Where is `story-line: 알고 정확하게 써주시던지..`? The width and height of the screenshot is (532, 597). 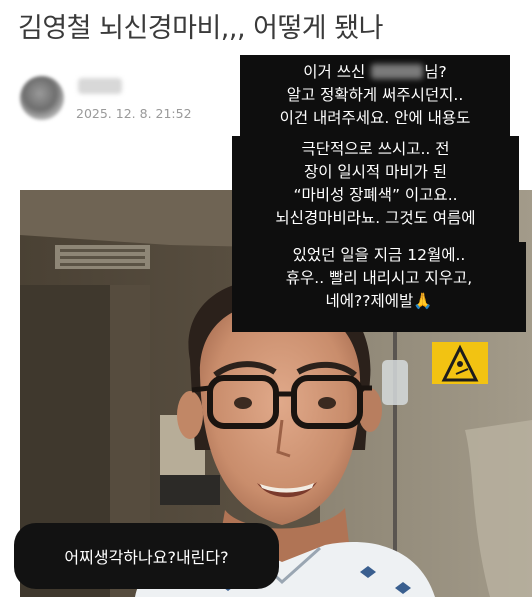 story-line: 알고 정확하게 써주시던지.. is located at coordinates (375, 95).